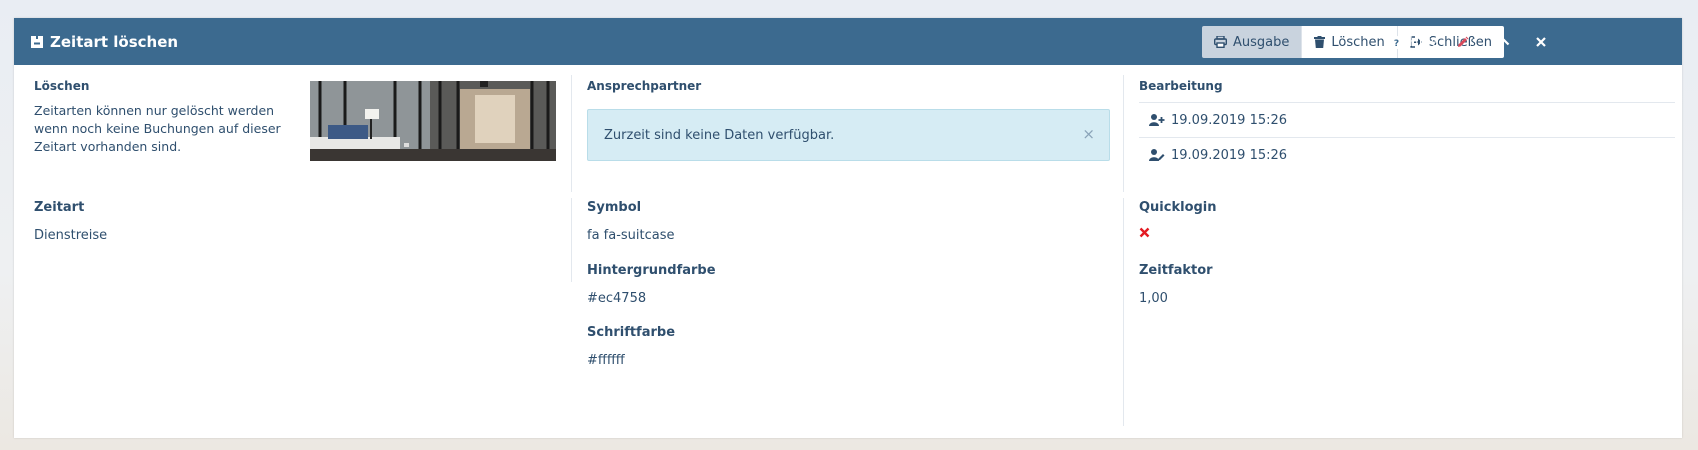 The image size is (1698, 450). What do you see at coordinates (1320, 42) in the screenshot?
I see `trash-icon` at bounding box center [1320, 42].